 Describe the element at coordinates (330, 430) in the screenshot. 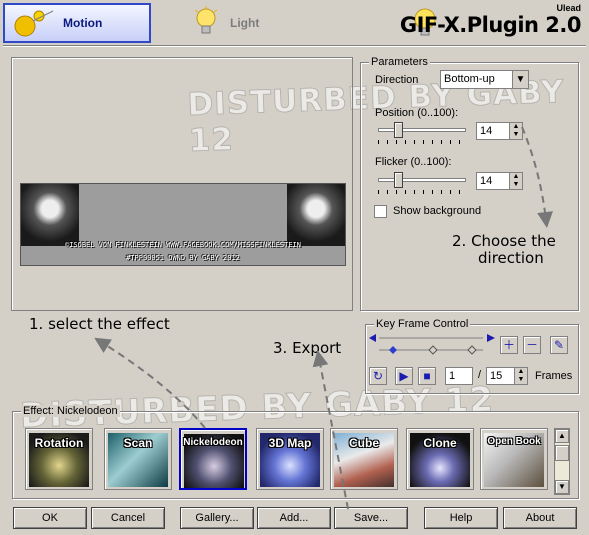

I see `arrow-export` at that location.